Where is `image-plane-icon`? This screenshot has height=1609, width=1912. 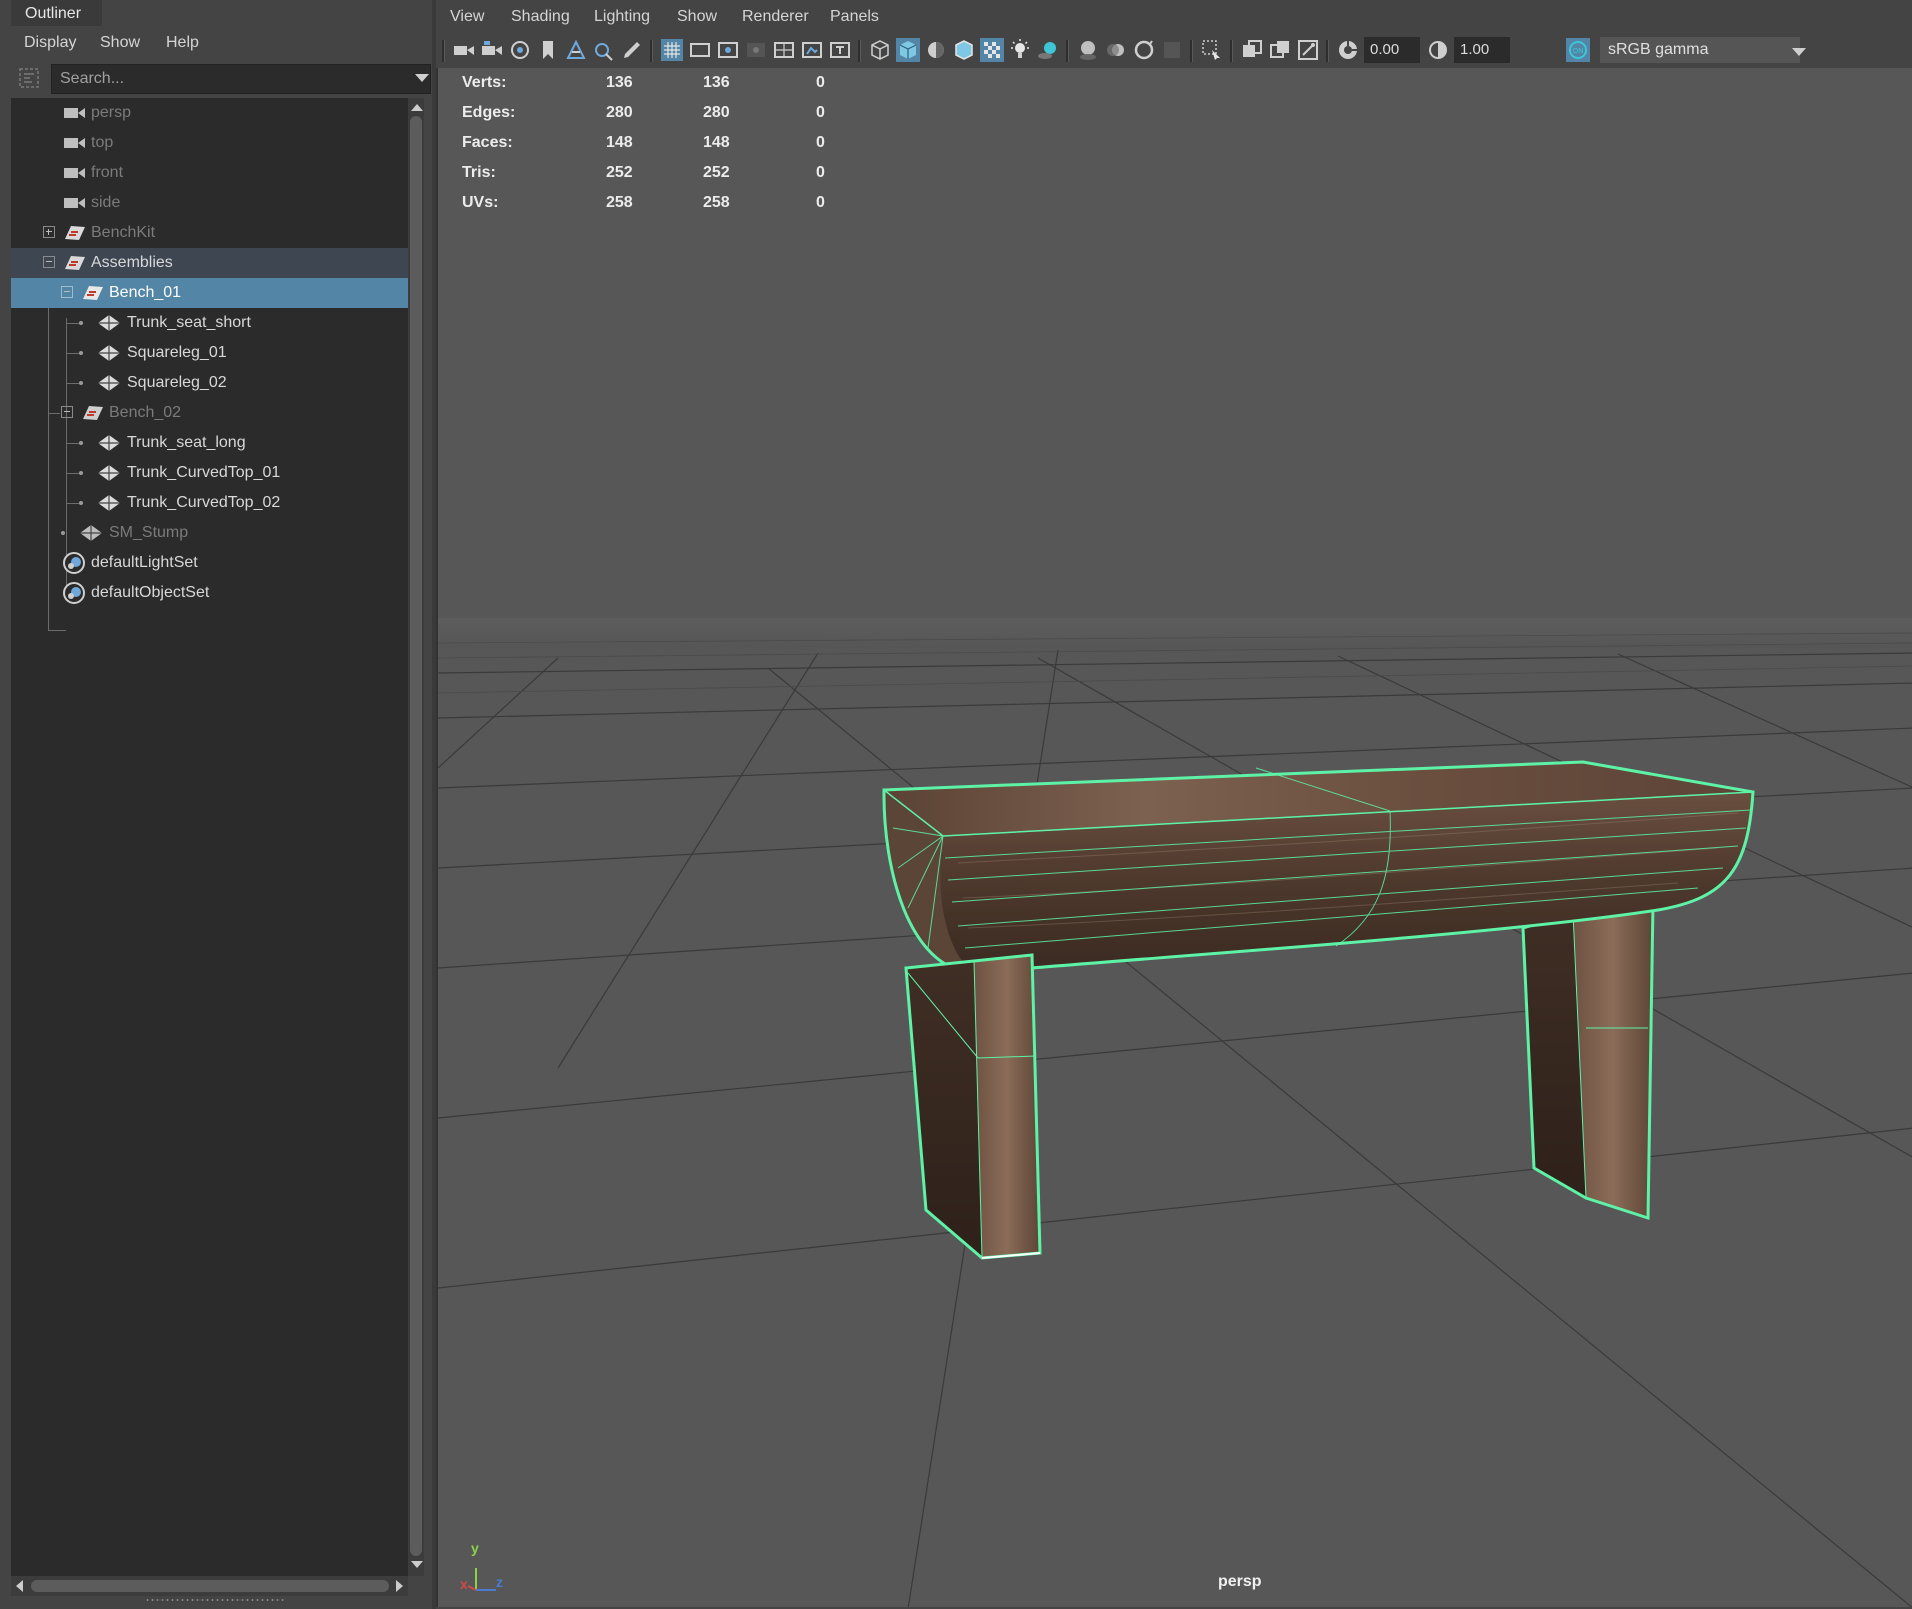
image-plane-icon is located at coordinates (520, 50).